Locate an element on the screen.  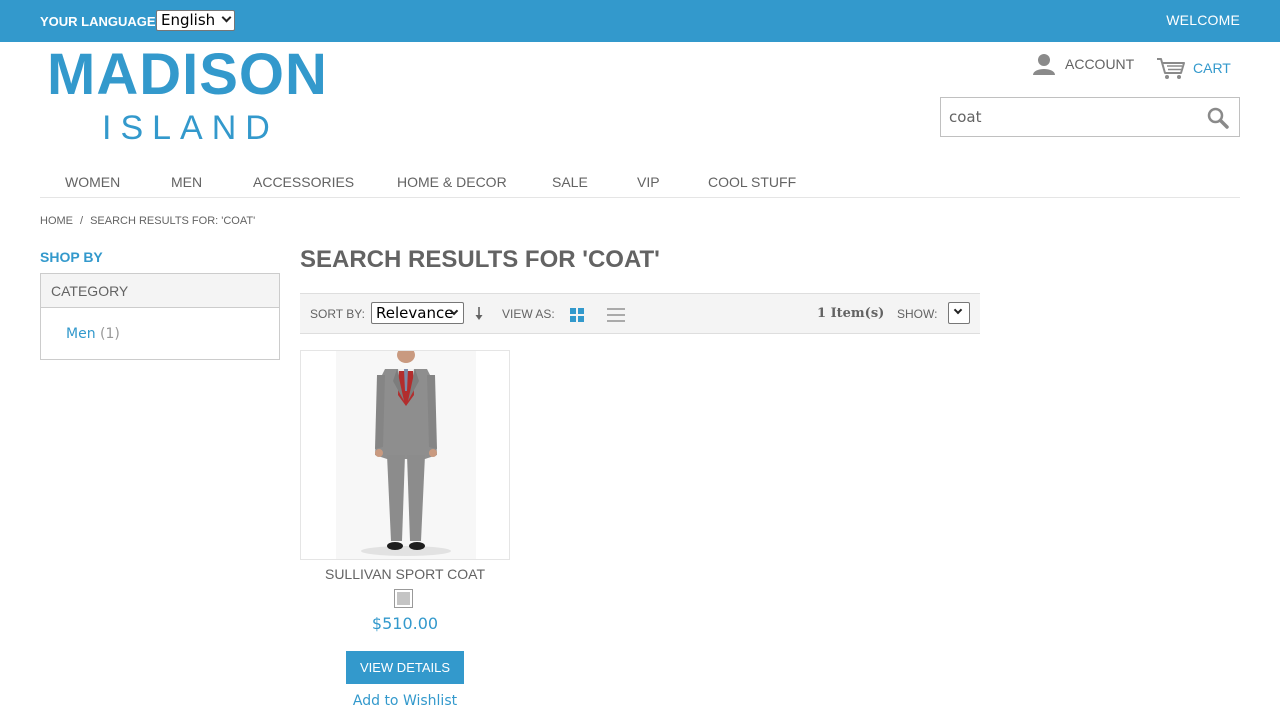
grid-icon is located at coordinates (577, 315).